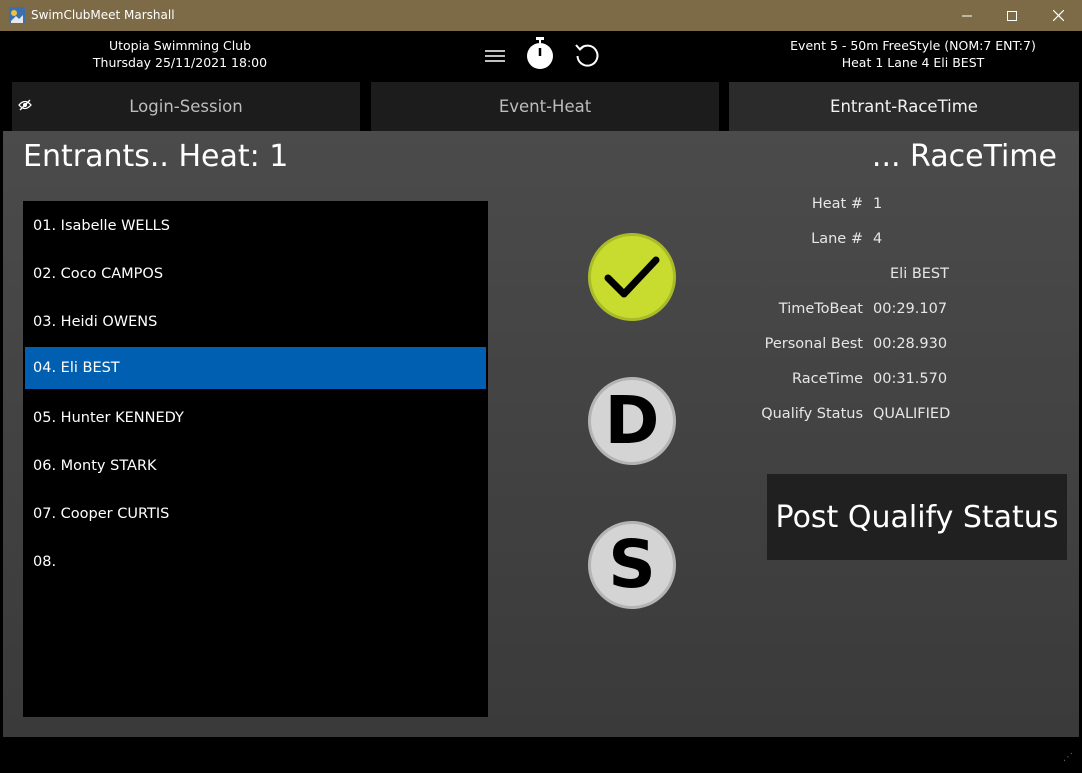  I want to click on hidden-eye-icon, so click(25, 105).